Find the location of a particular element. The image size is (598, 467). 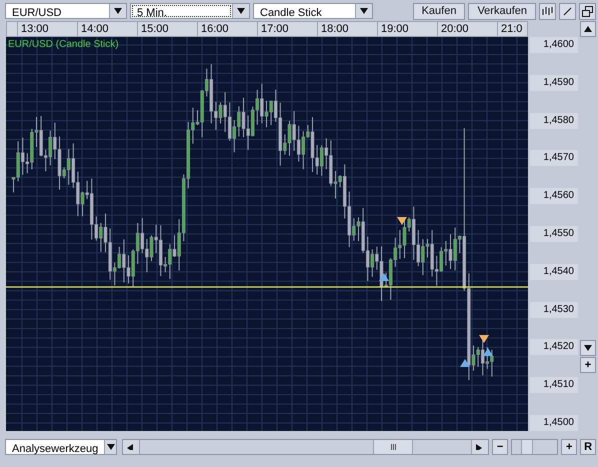

time-label: 16:00 is located at coordinates (227, 29).